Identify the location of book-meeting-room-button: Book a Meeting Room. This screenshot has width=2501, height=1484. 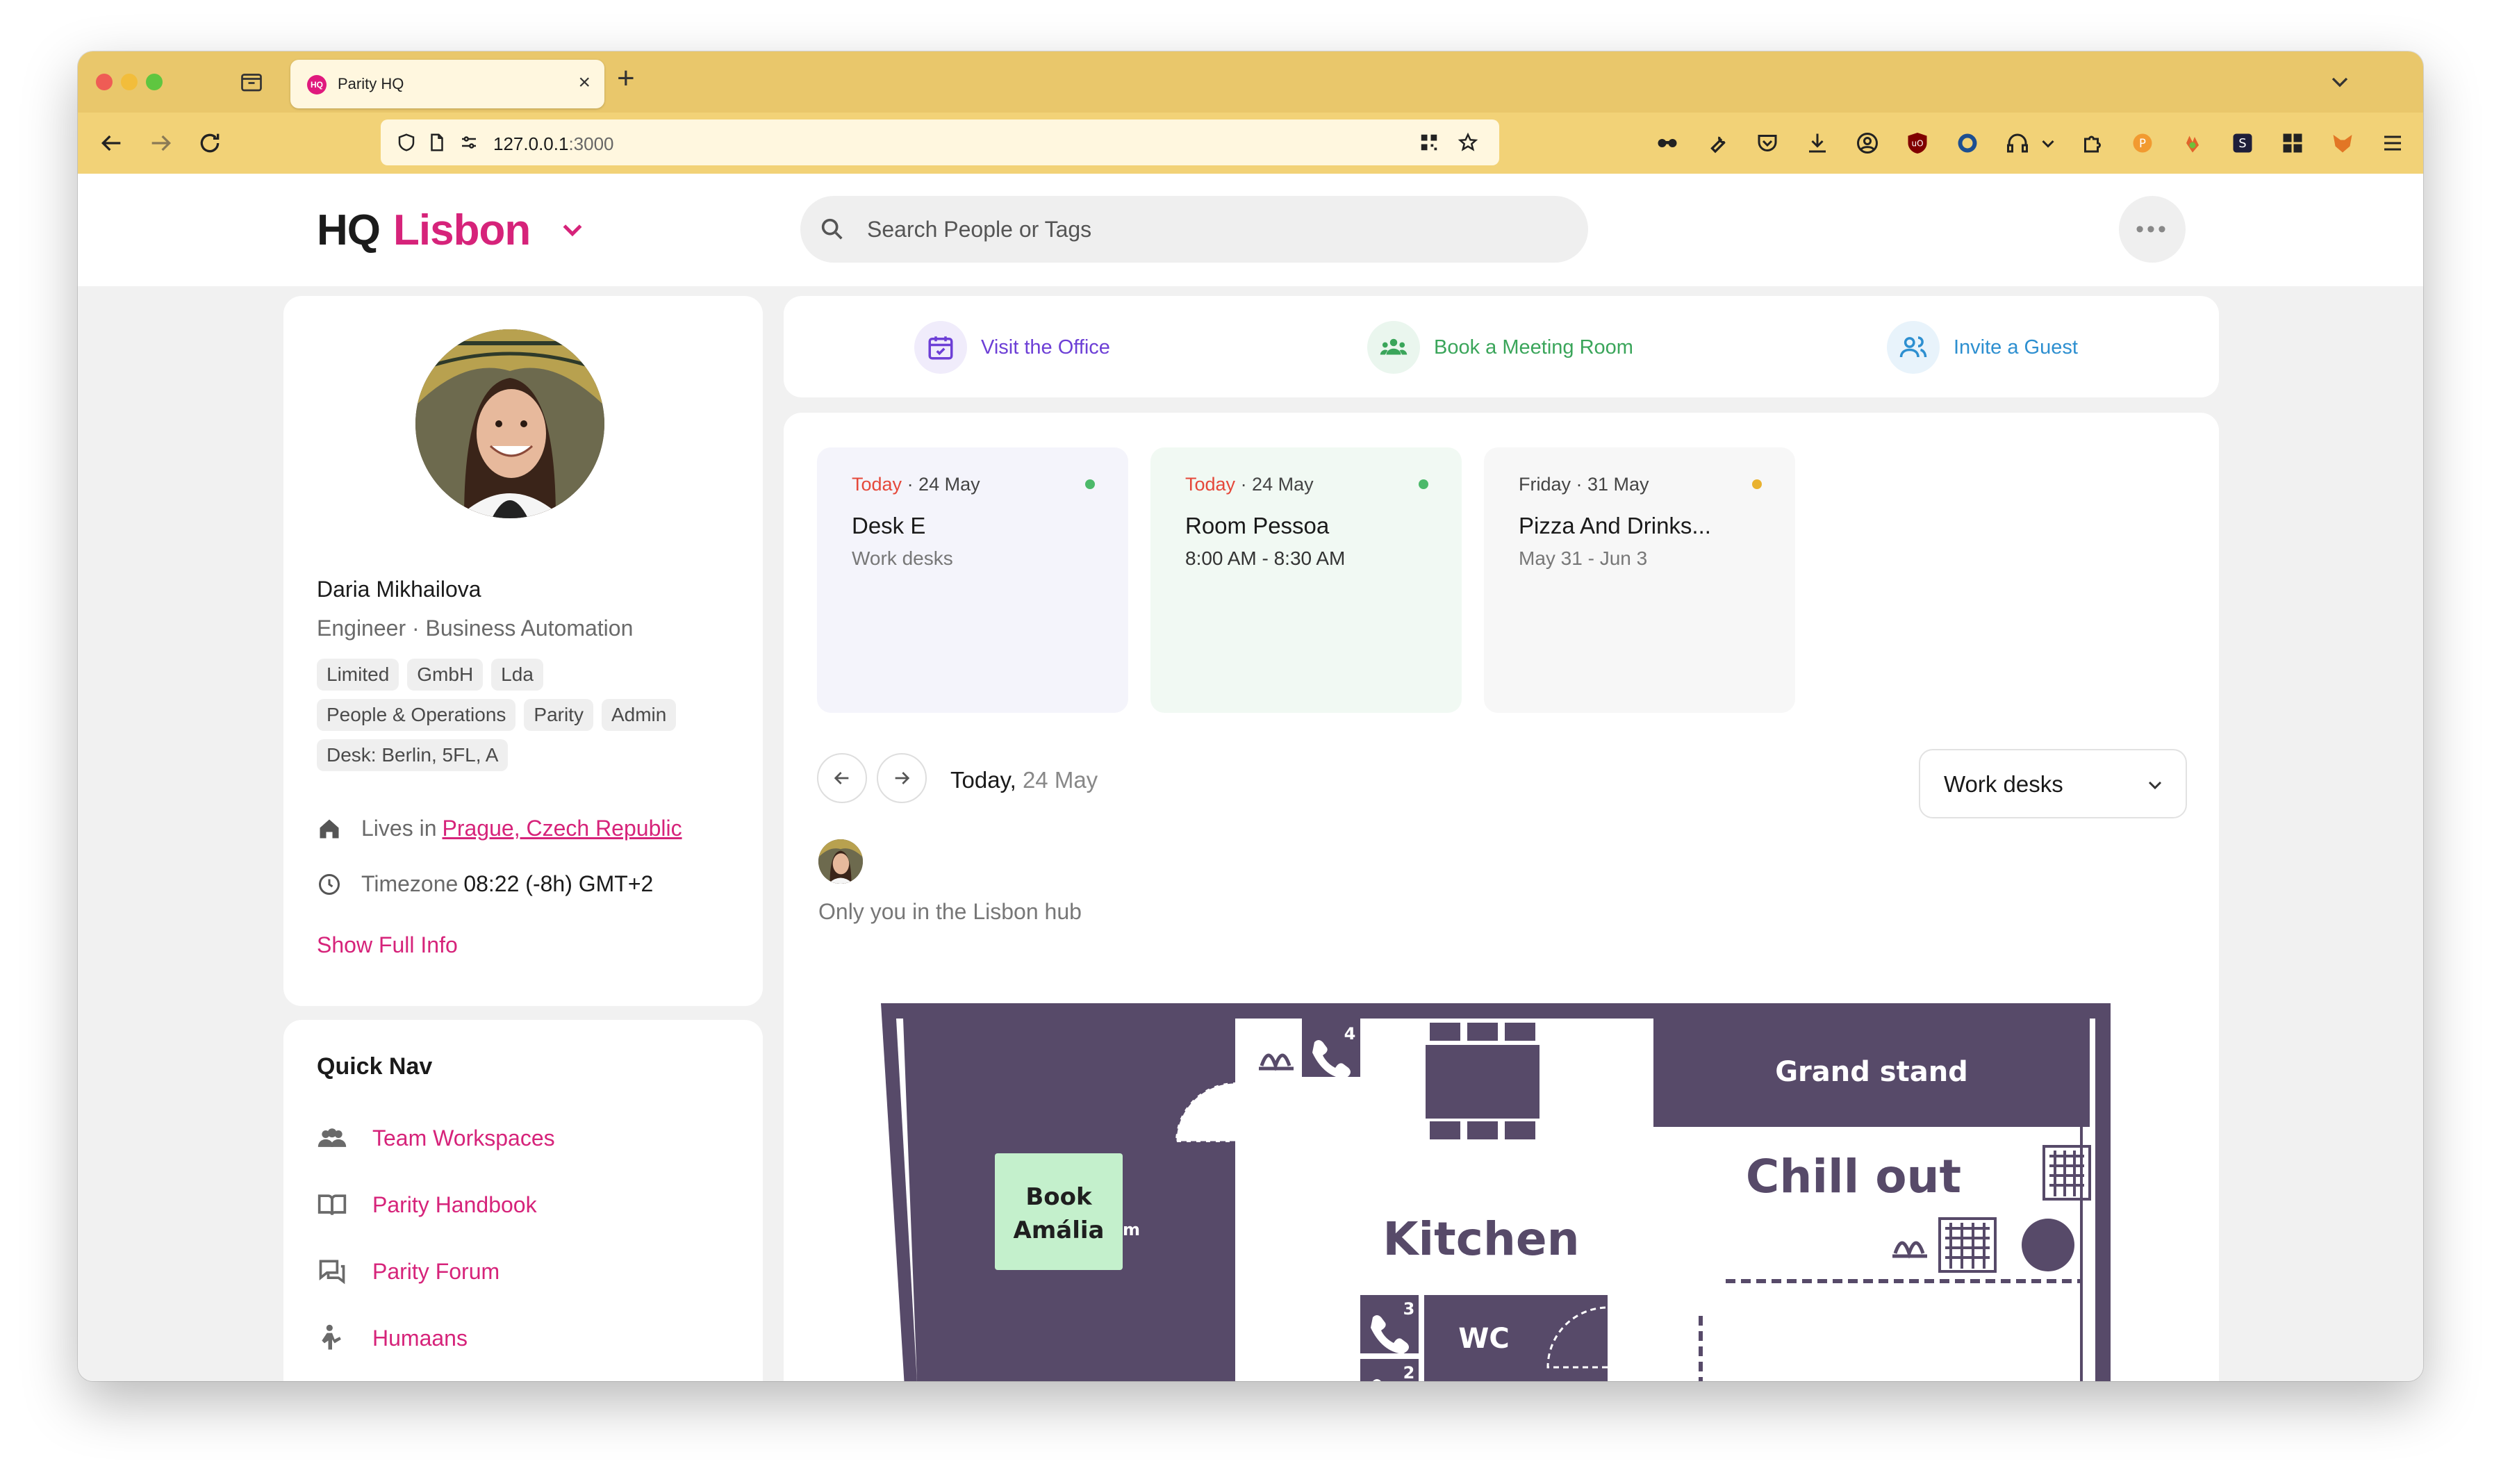
(1500, 348).